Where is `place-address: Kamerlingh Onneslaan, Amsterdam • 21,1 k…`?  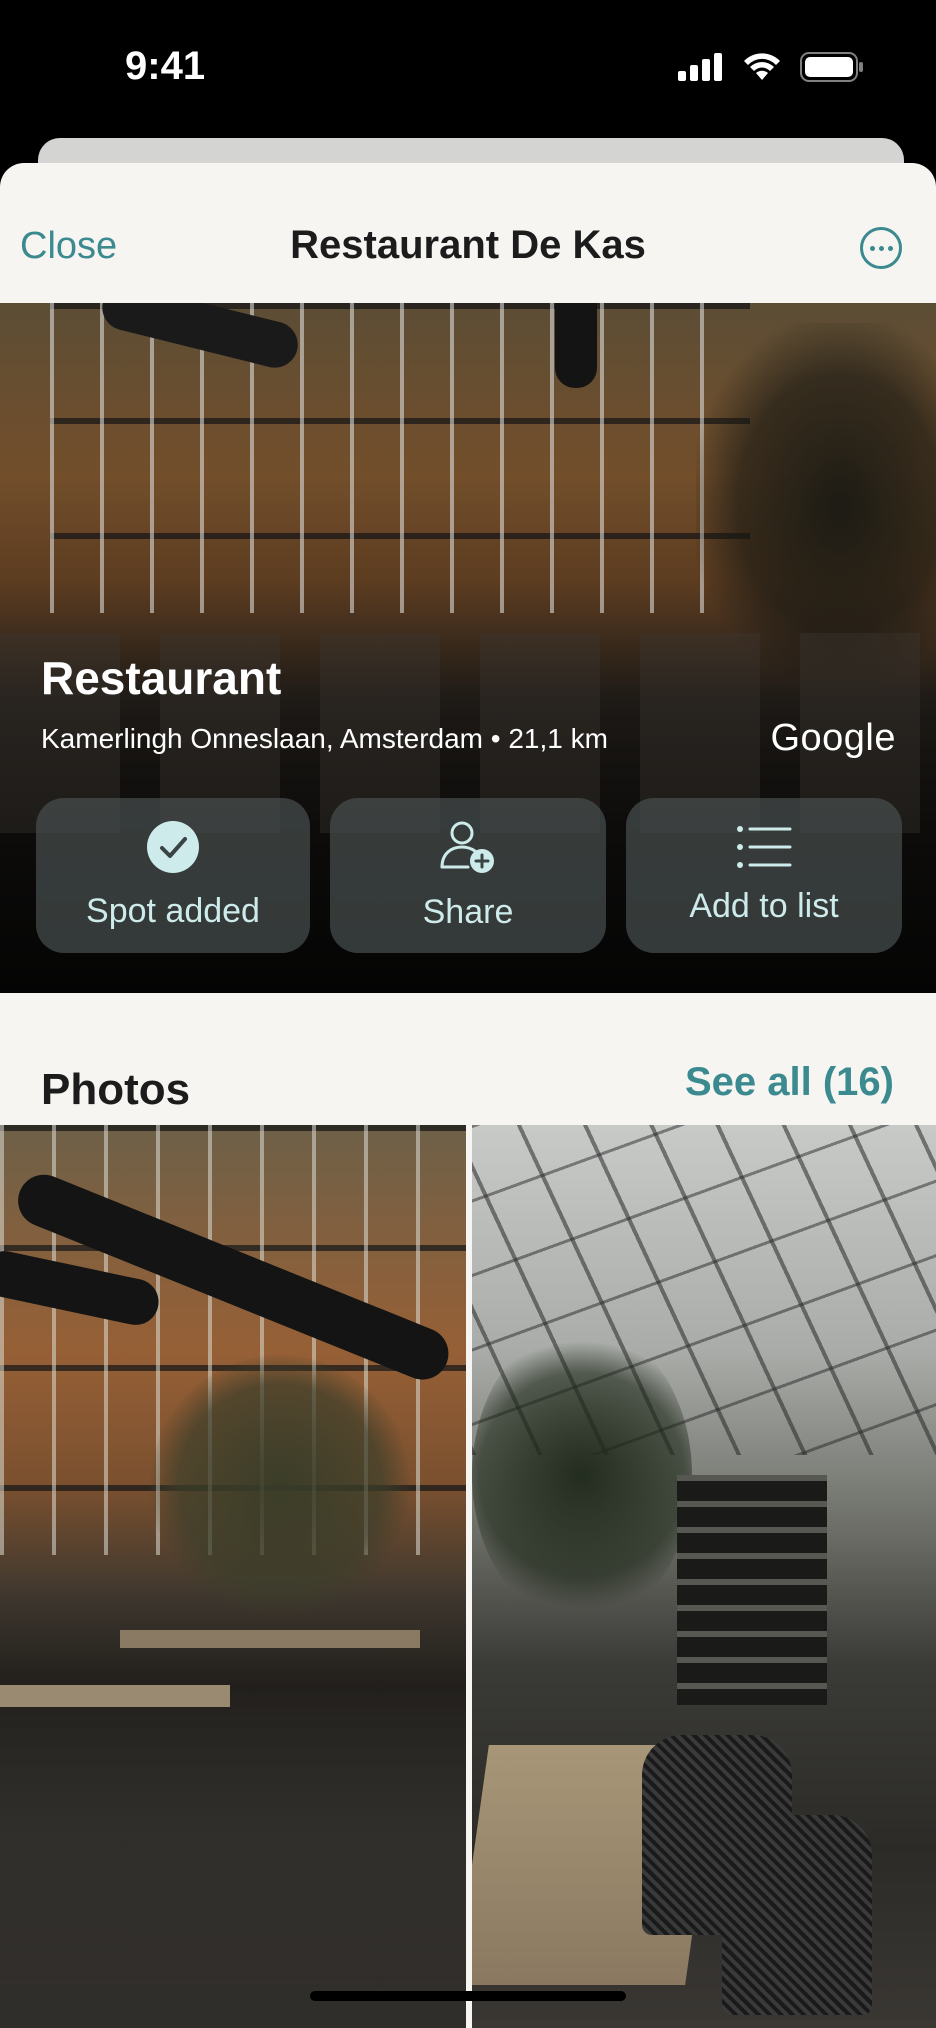
place-address: Kamerlingh Onneslaan, Amsterdam • 21,1 k… is located at coordinates (324, 738).